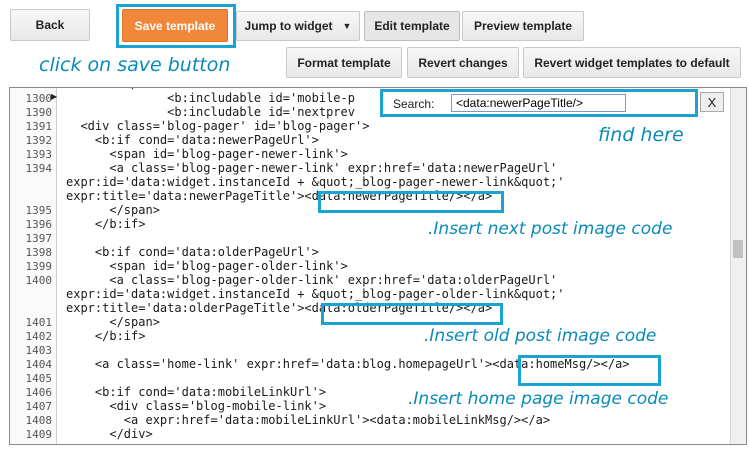 Image resolution: width=749 pixels, height=453 pixels. Describe the element at coordinates (39, 168) in the screenshot. I see `line-number: 1394` at that location.